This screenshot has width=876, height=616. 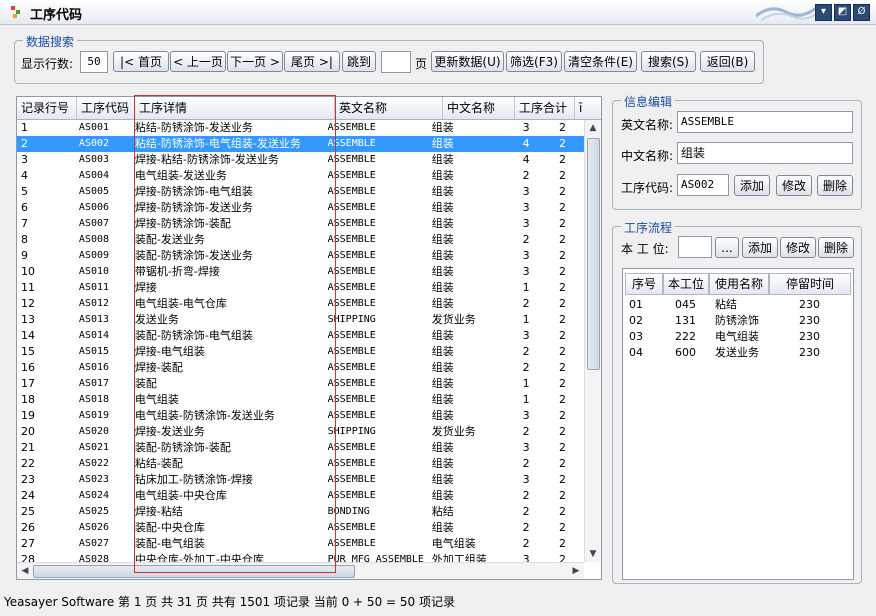 What do you see at coordinates (351, 431) in the screenshot?
I see `table-cell: SHIPPING` at bounding box center [351, 431].